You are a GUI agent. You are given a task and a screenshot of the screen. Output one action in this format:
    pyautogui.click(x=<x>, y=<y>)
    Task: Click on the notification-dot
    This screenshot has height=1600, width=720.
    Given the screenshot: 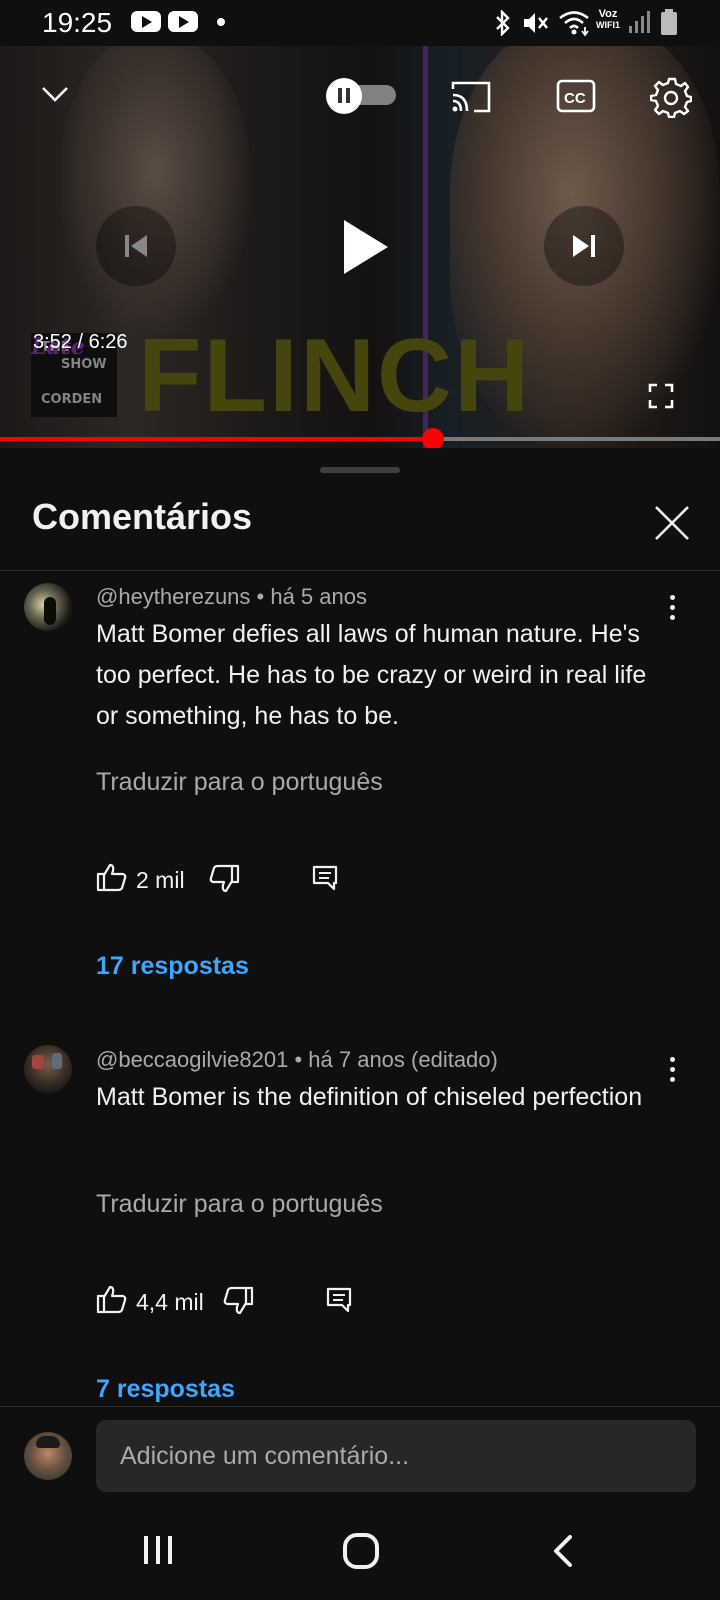 What is the action you would take?
    pyautogui.click(x=221, y=22)
    